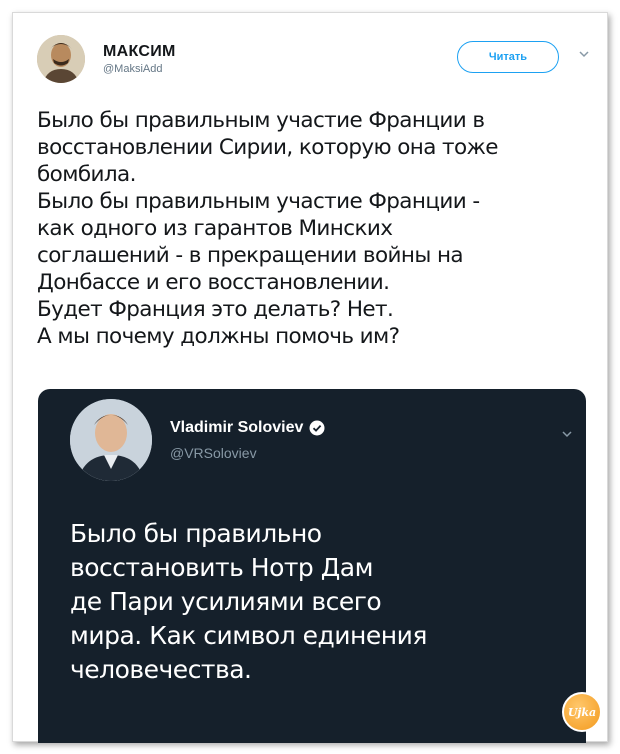  What do you see at coordinates (258, 201) in the screenshot?
I see `tweet-line: Было бы правильным участие Франции -` at bounding box center [258, 201].